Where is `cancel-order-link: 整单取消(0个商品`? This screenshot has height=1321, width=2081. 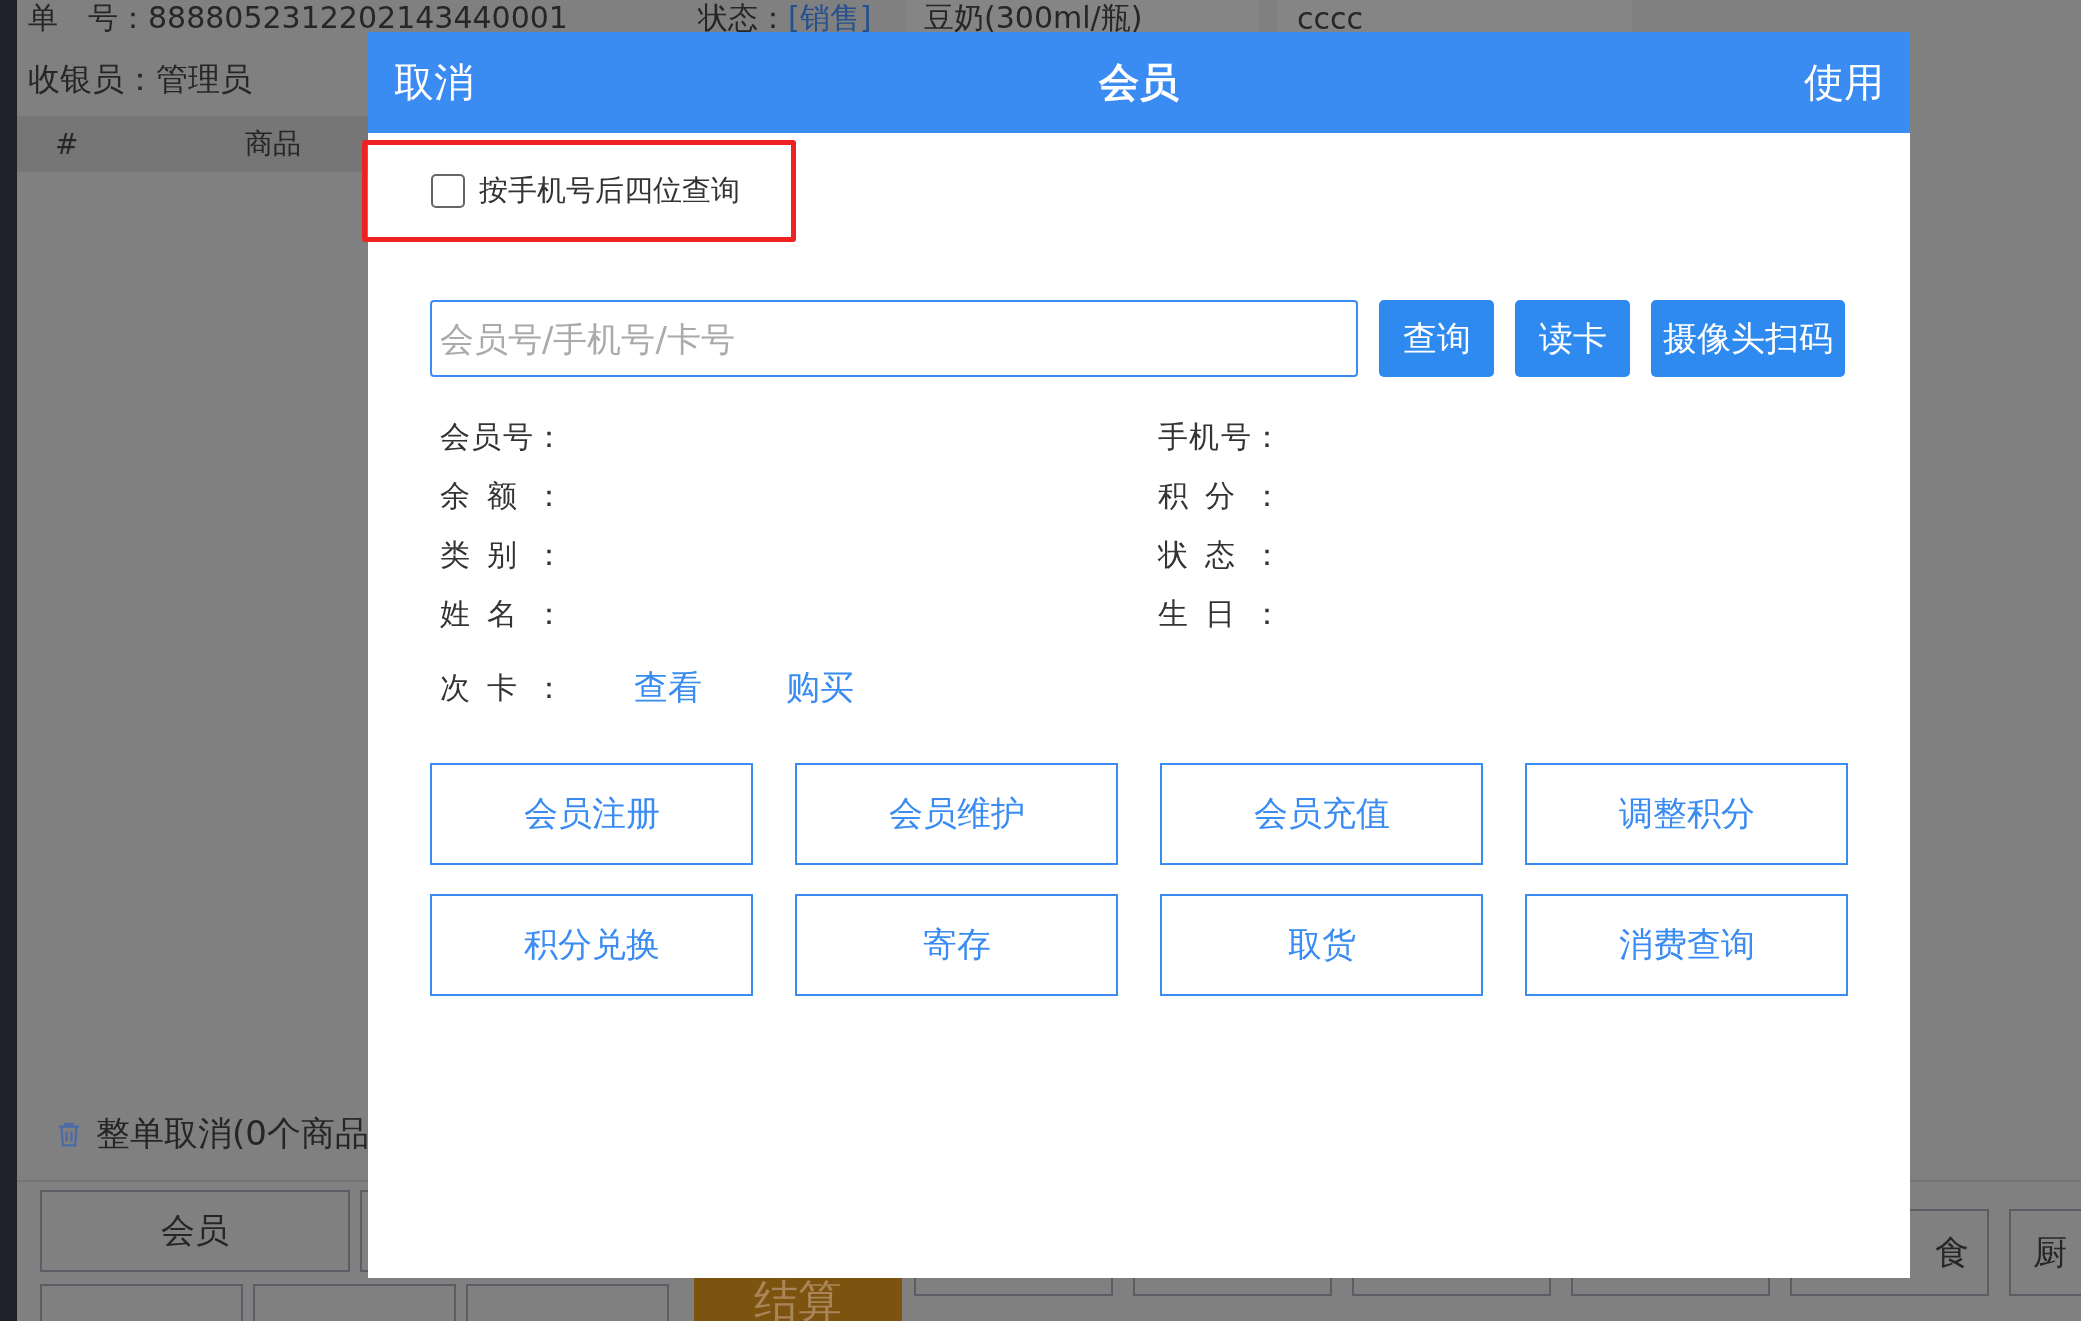
cancel-order-link: 整单取消(0个商品 is located at coordinates (232, 1134).